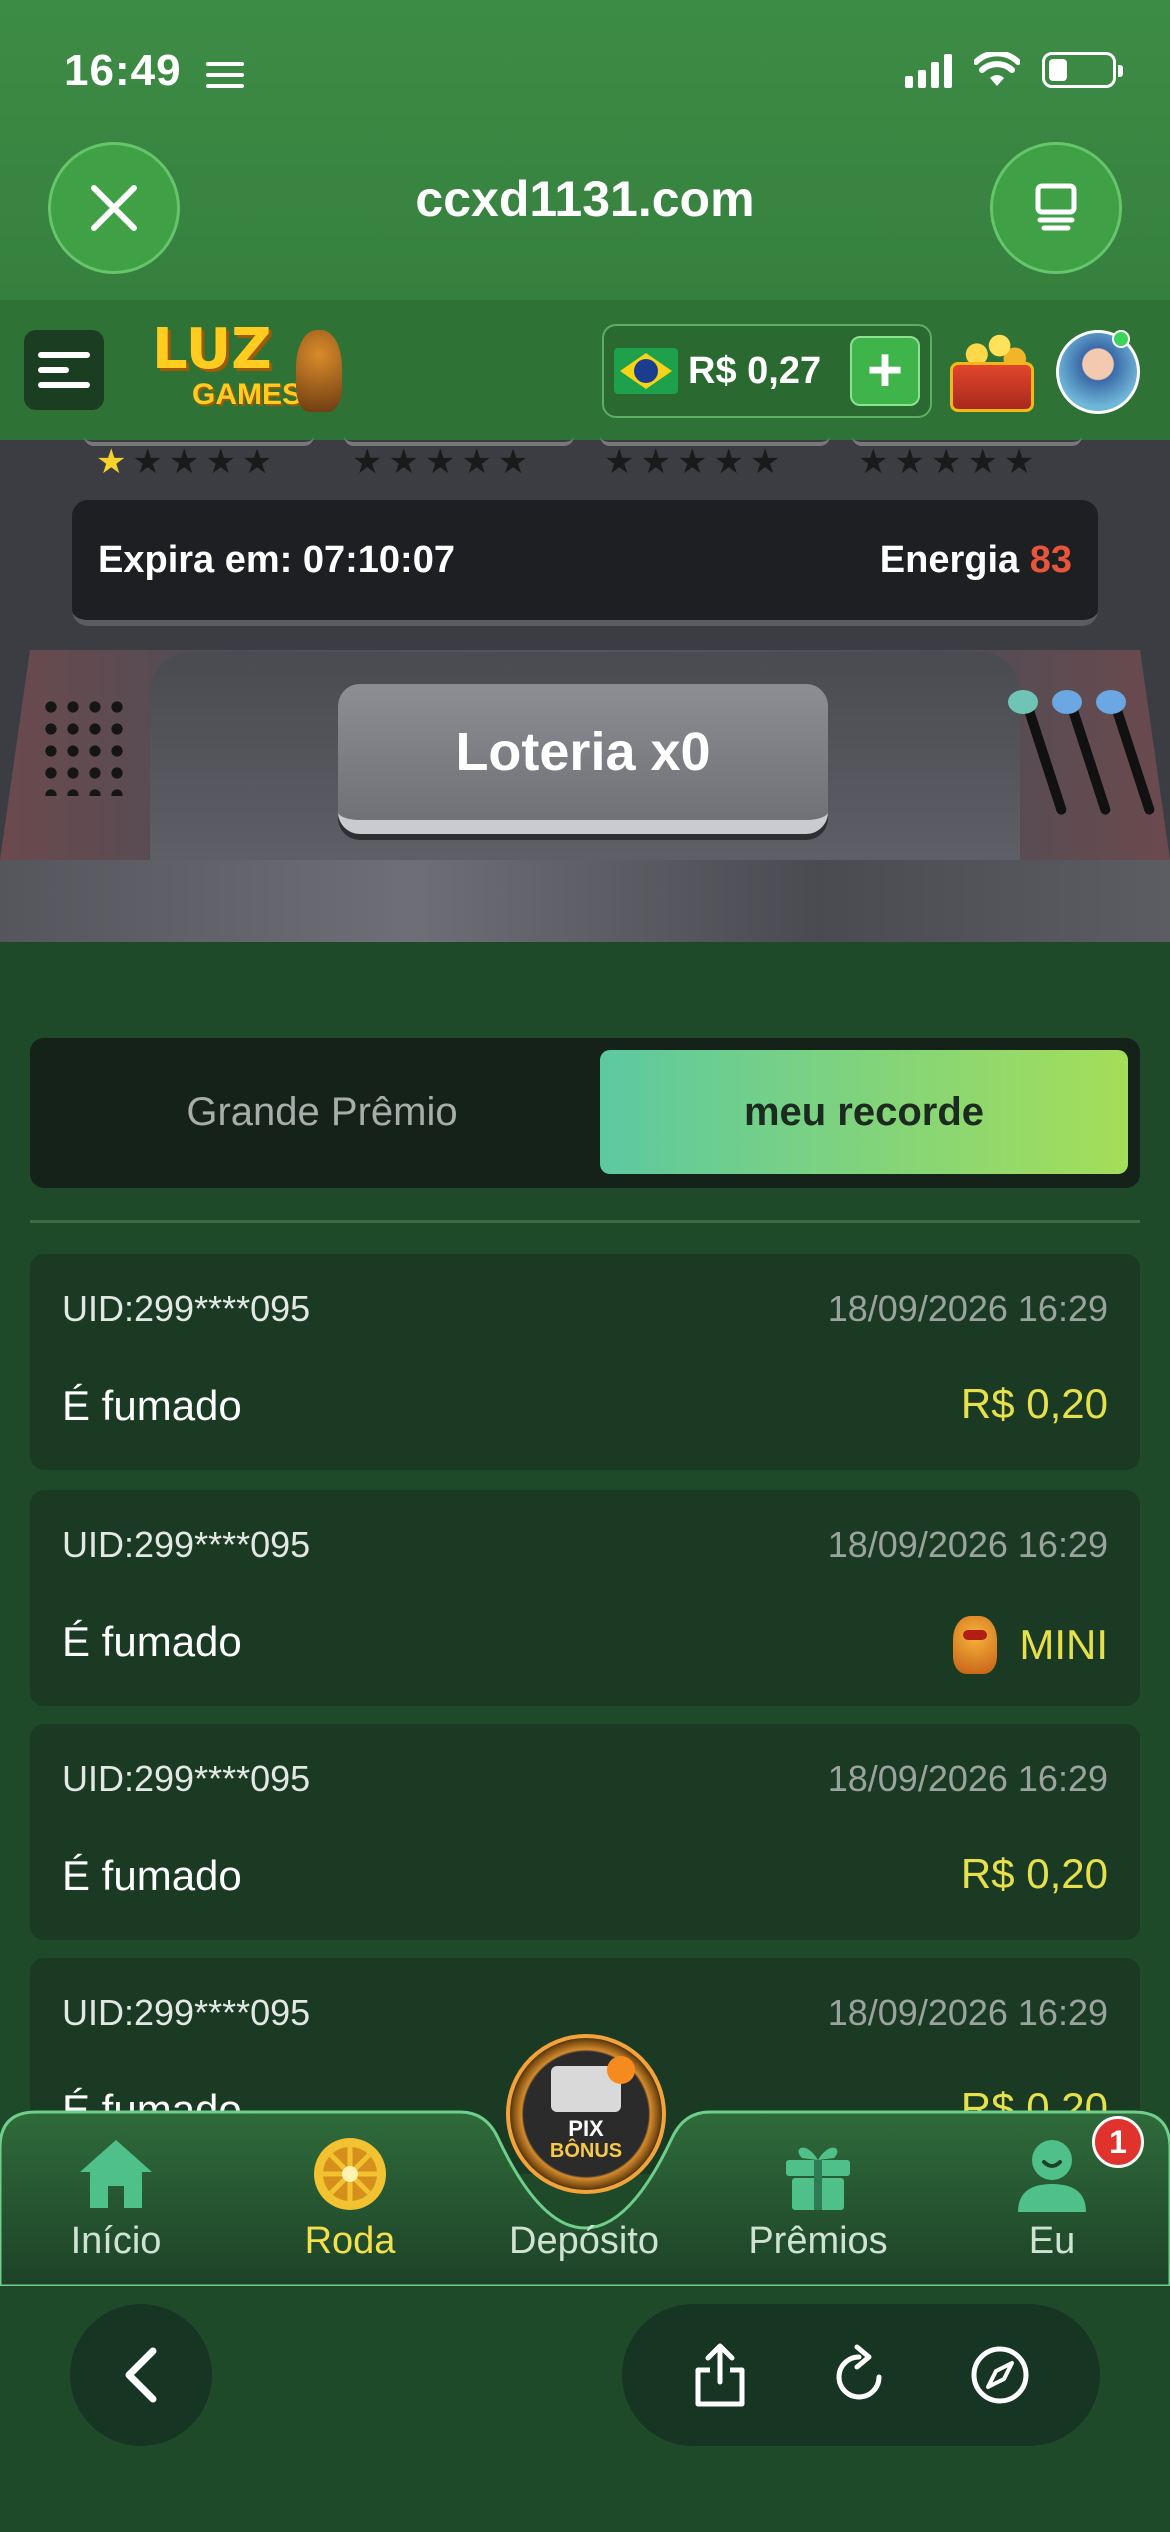  Describe the element at coordinates (585, 1221) in the screenshot. I see `divider` at that location.